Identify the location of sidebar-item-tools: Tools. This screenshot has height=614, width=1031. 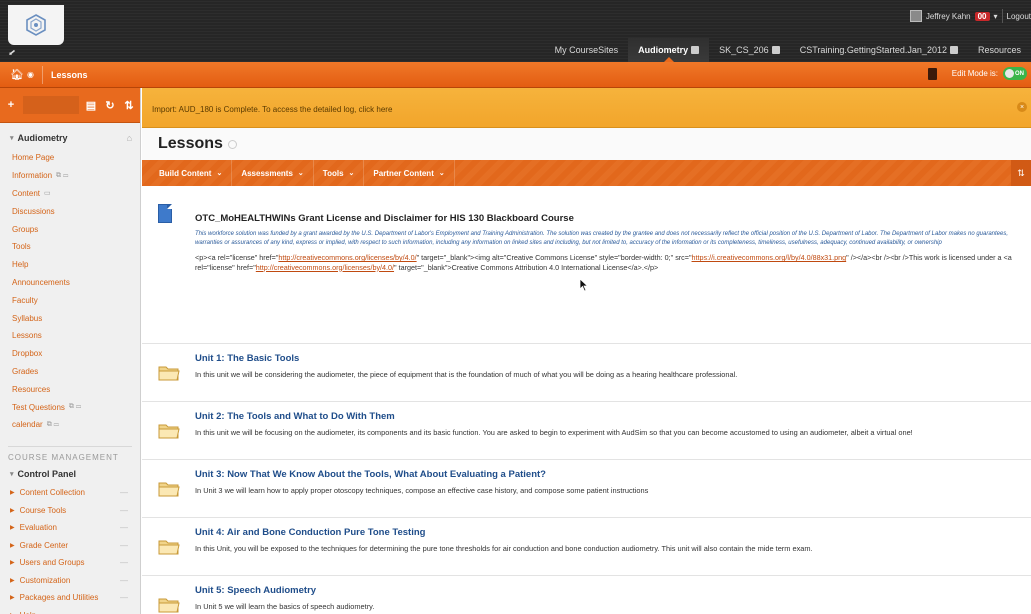
(70, 247).